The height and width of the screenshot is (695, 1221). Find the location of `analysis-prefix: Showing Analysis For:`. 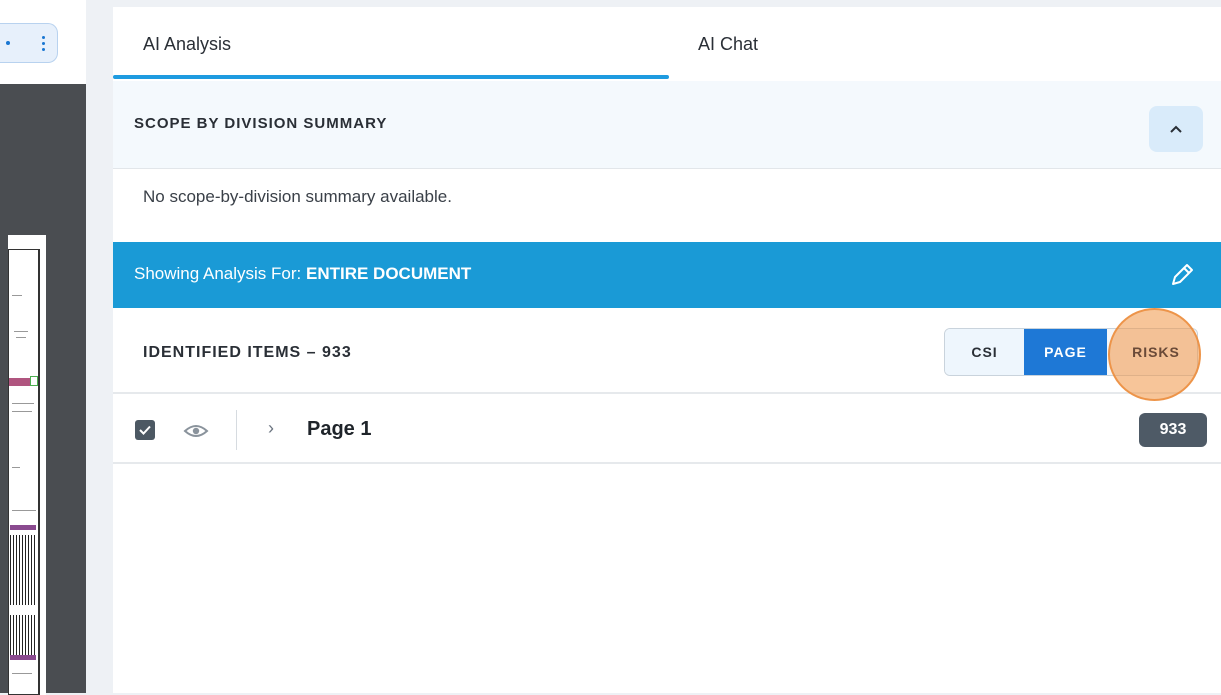

analysis-prefix: Showing Analysis For: is located at coordinates (218, 273).